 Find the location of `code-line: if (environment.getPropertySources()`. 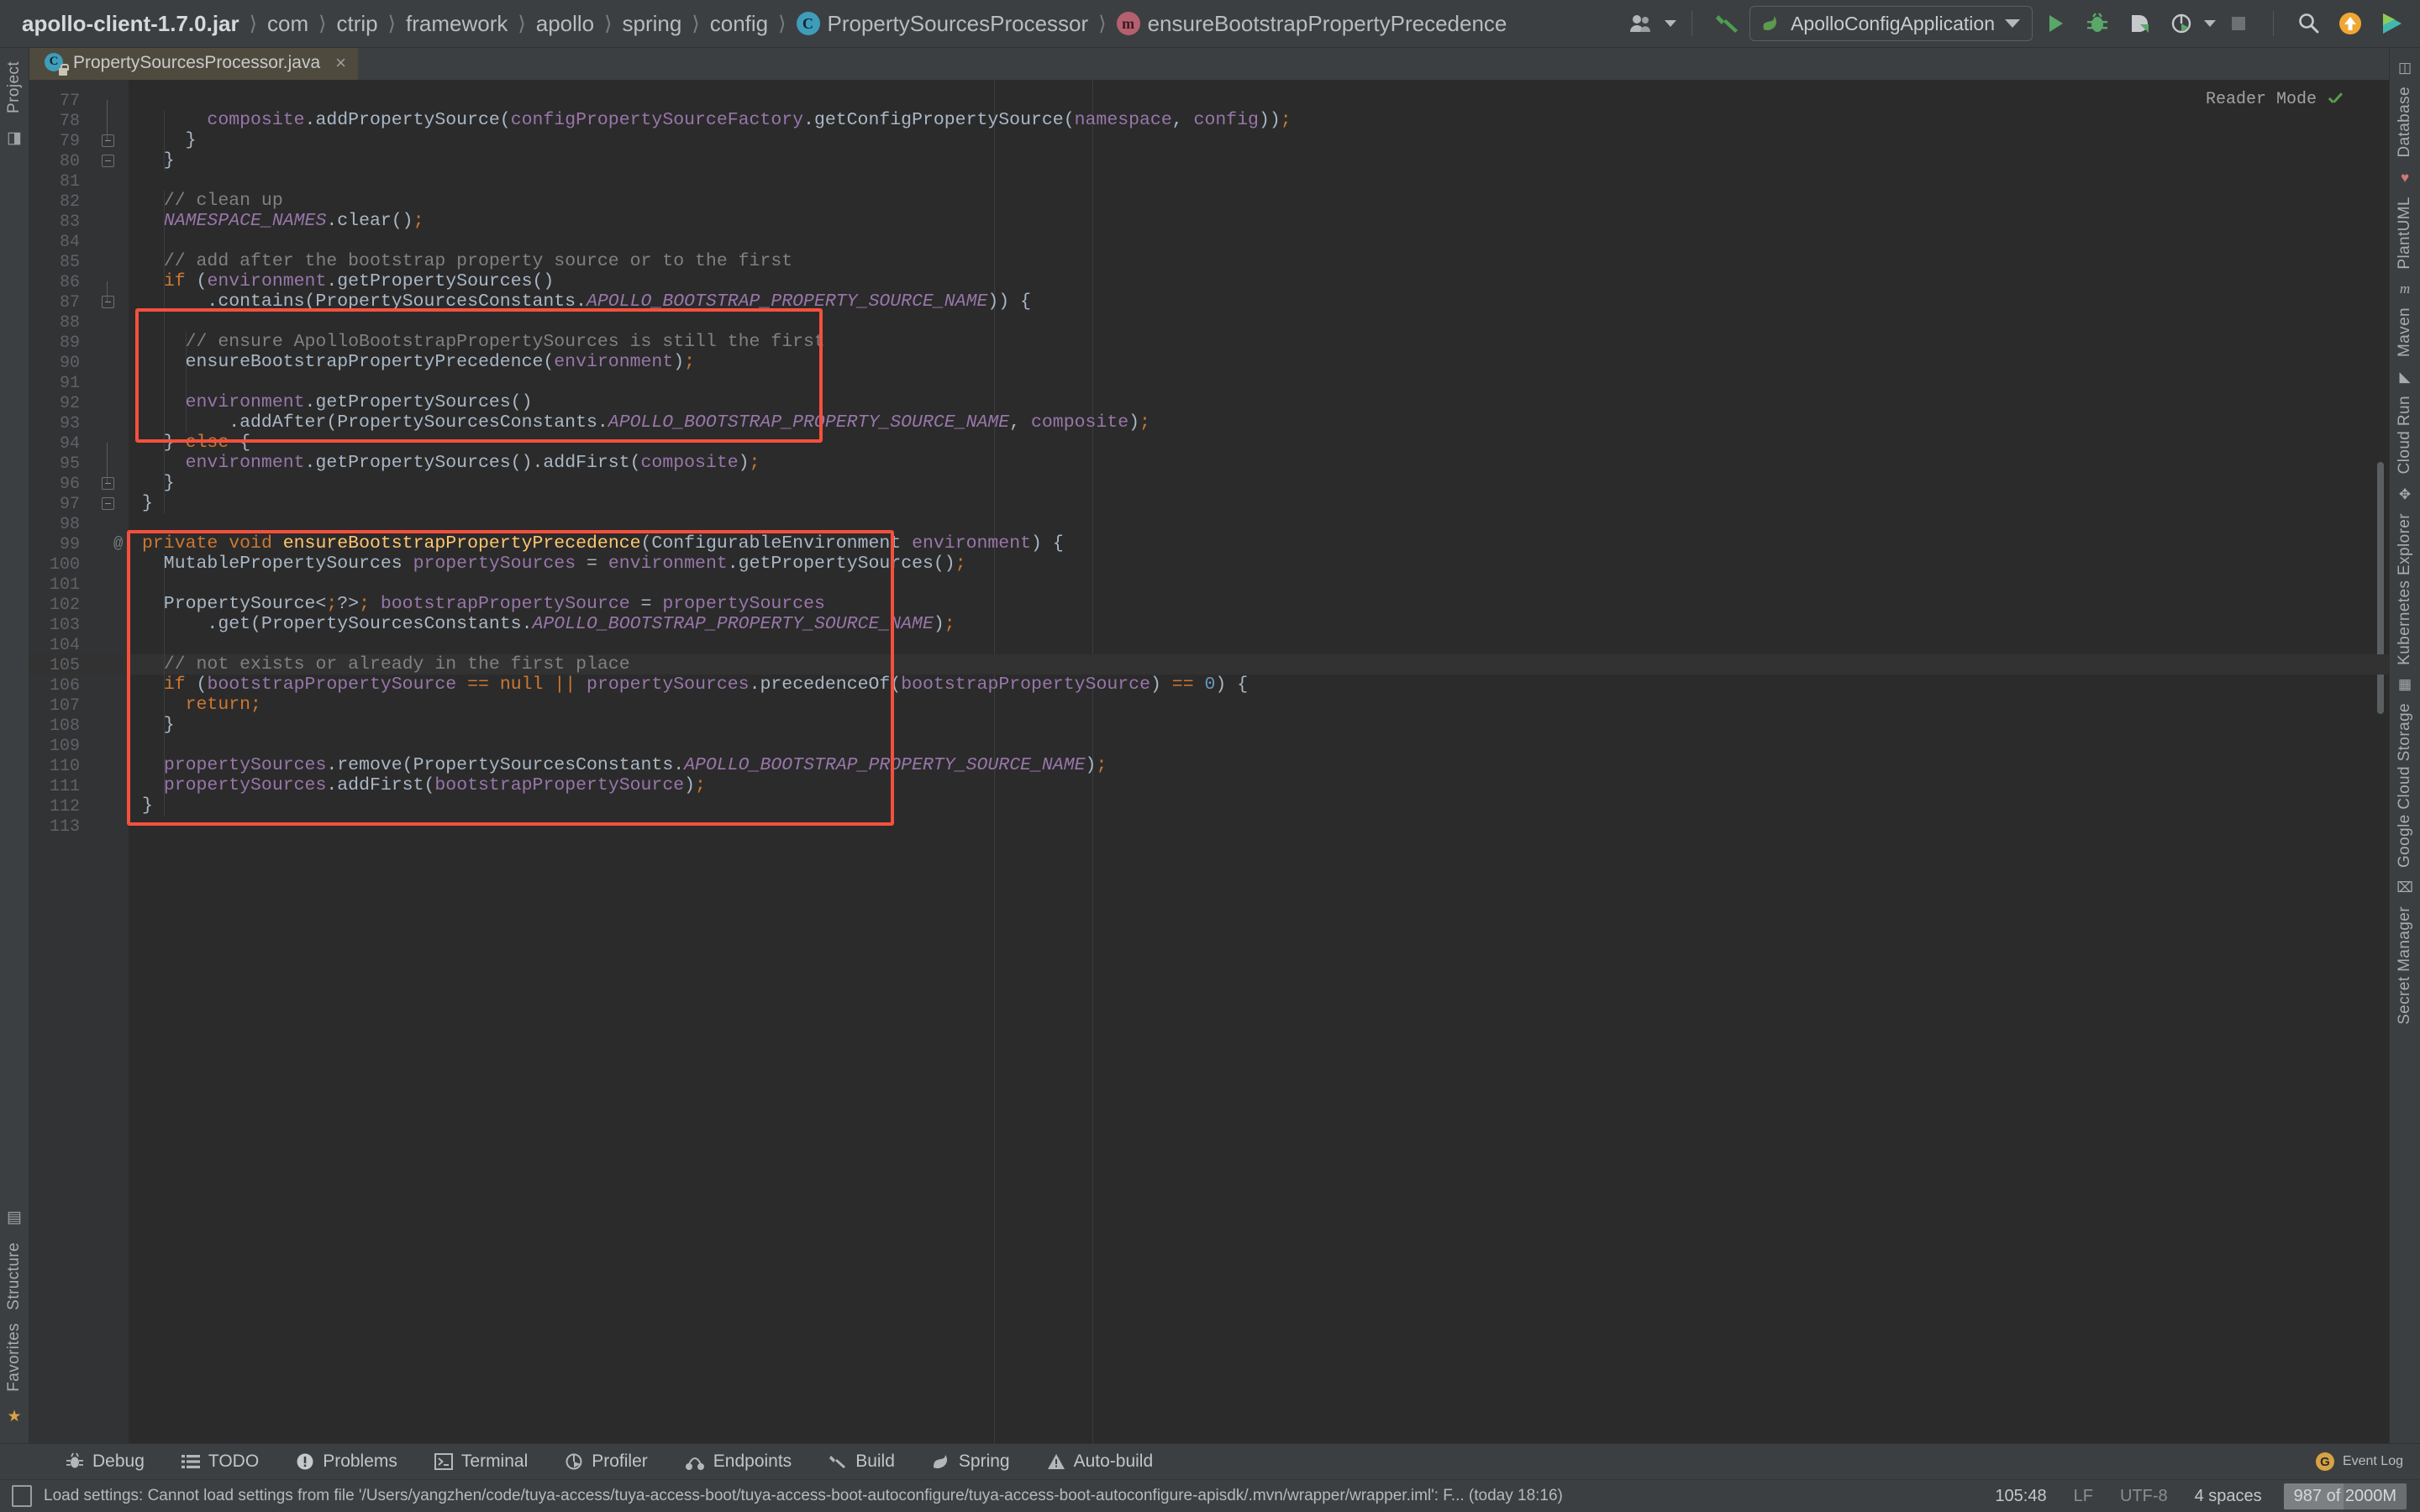

code-line: if (environment.getPropertySources() is located at coordinates (348, 281).